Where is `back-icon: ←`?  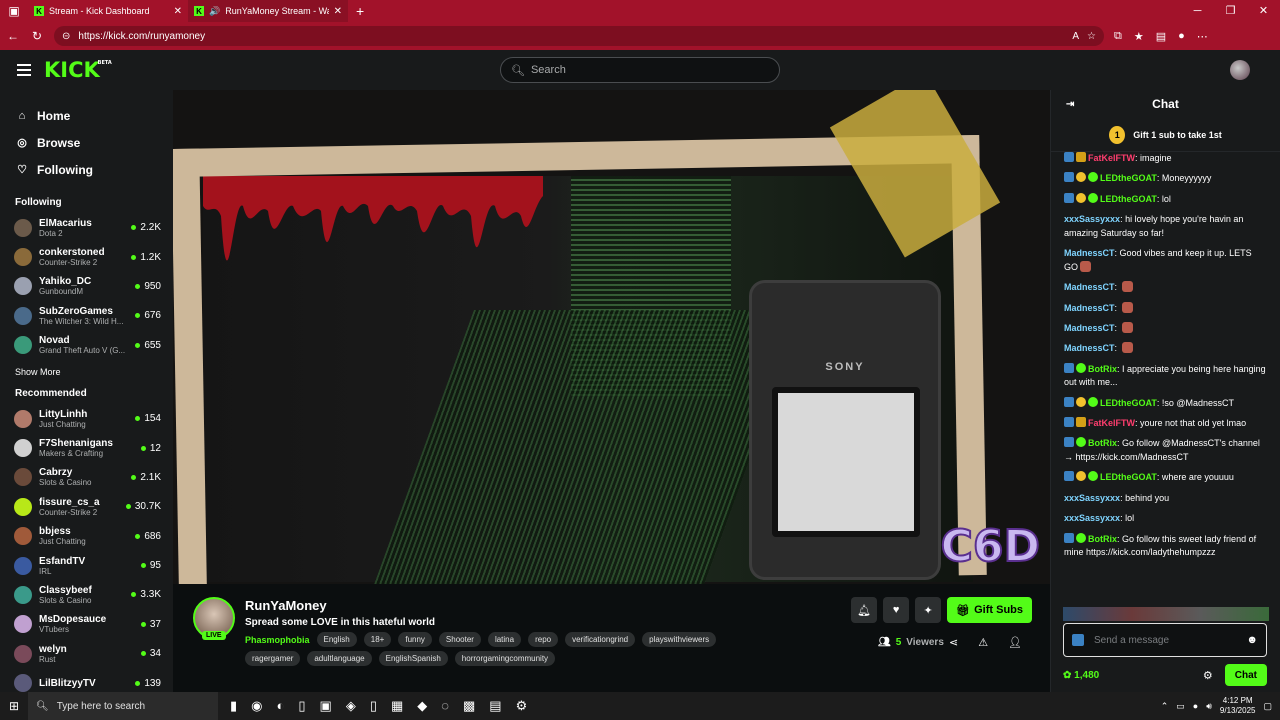
back-icon: ← is located at coordinates (13, 36).